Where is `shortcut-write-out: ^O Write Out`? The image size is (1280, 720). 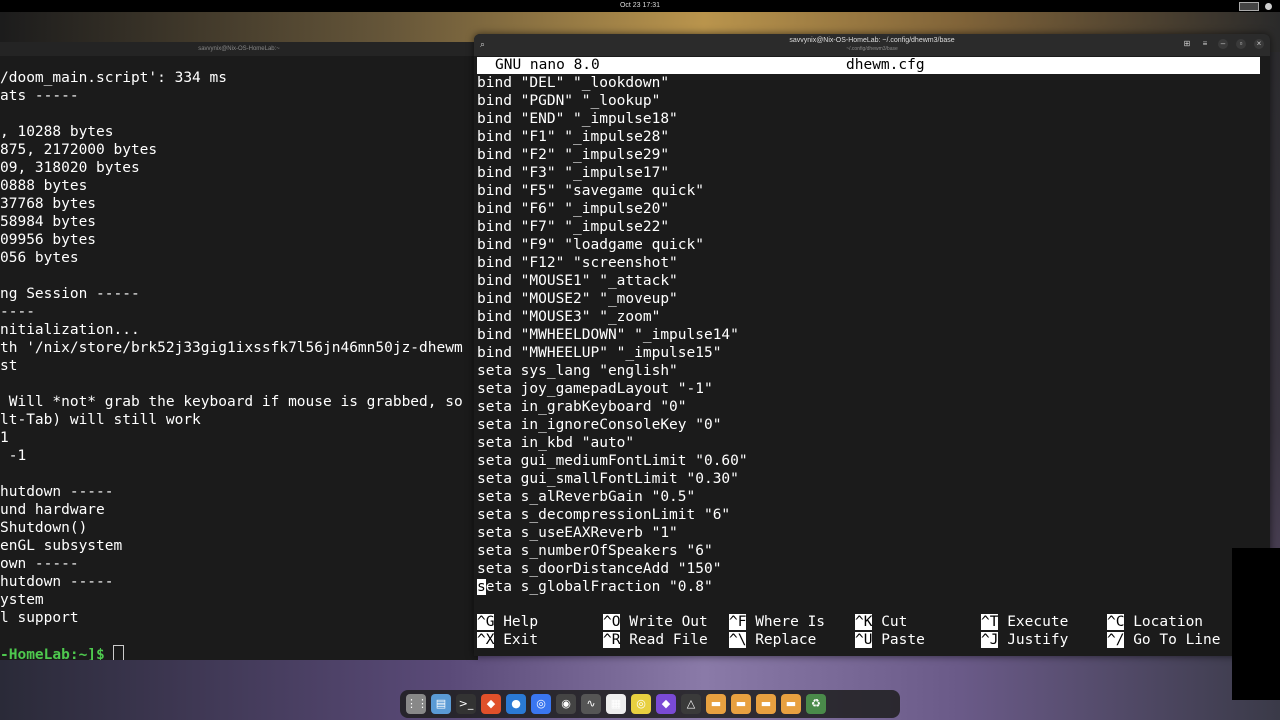
shortcut-write-out: ^O Write Out is located at coordinates (655, 622).